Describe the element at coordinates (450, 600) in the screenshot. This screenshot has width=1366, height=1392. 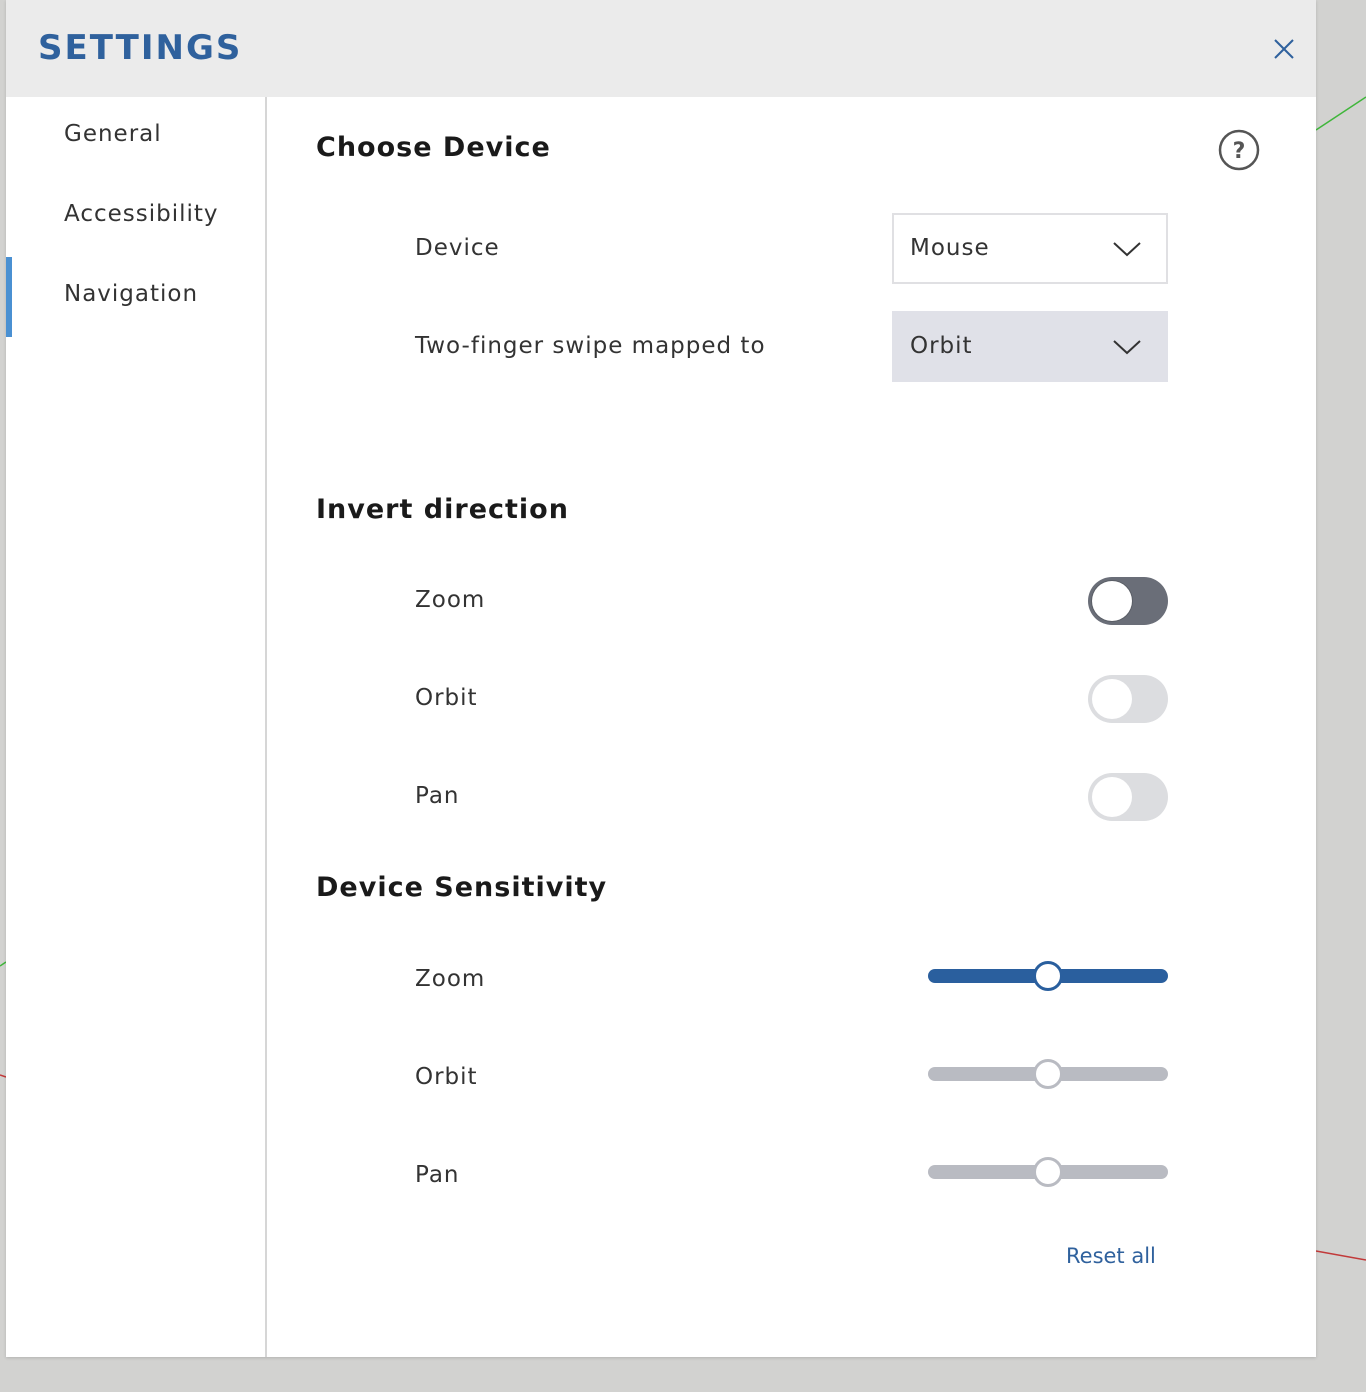
I see `invert-zoom-label: Zoom` at that location.